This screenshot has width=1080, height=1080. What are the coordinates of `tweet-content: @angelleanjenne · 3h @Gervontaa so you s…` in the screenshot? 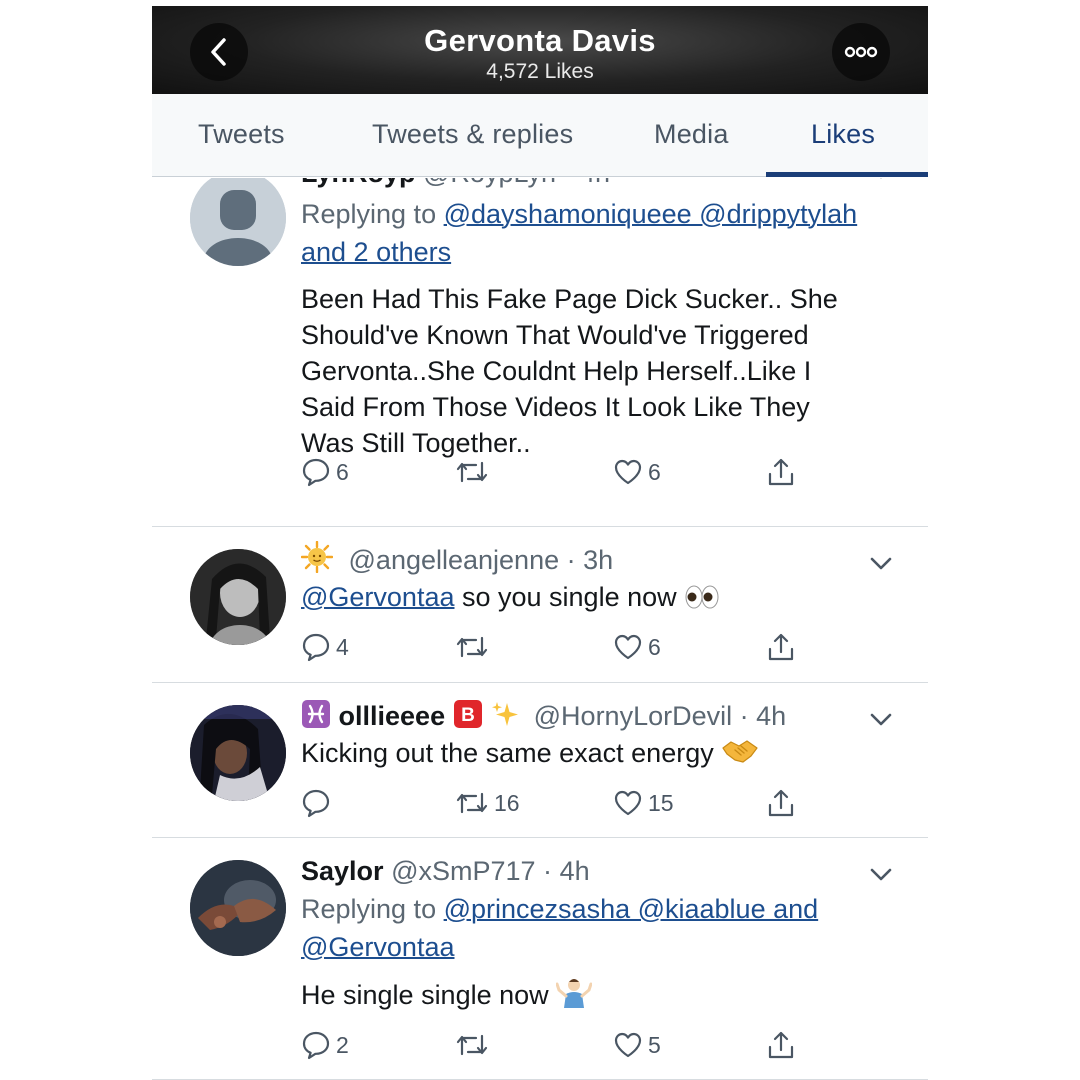 It's located at (596, 578).